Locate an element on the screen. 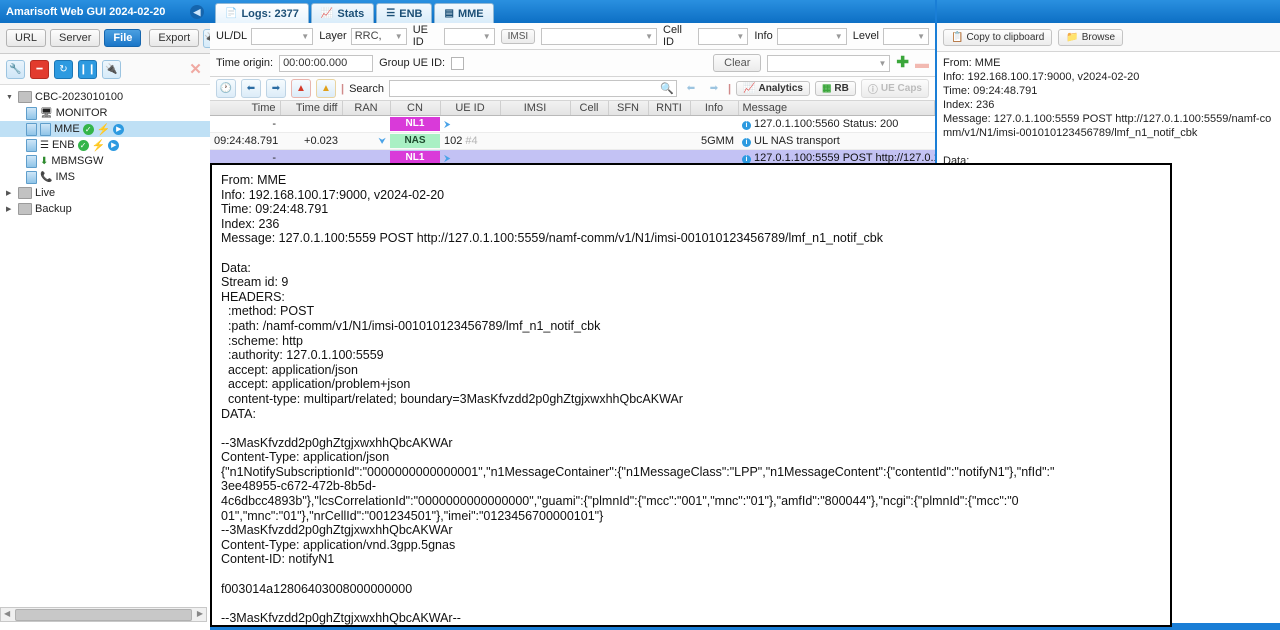 Image resolution: width=1280 pixels, height=630 pixels. tab-stats: 📈 Stats is located at coordinates (342, 13).